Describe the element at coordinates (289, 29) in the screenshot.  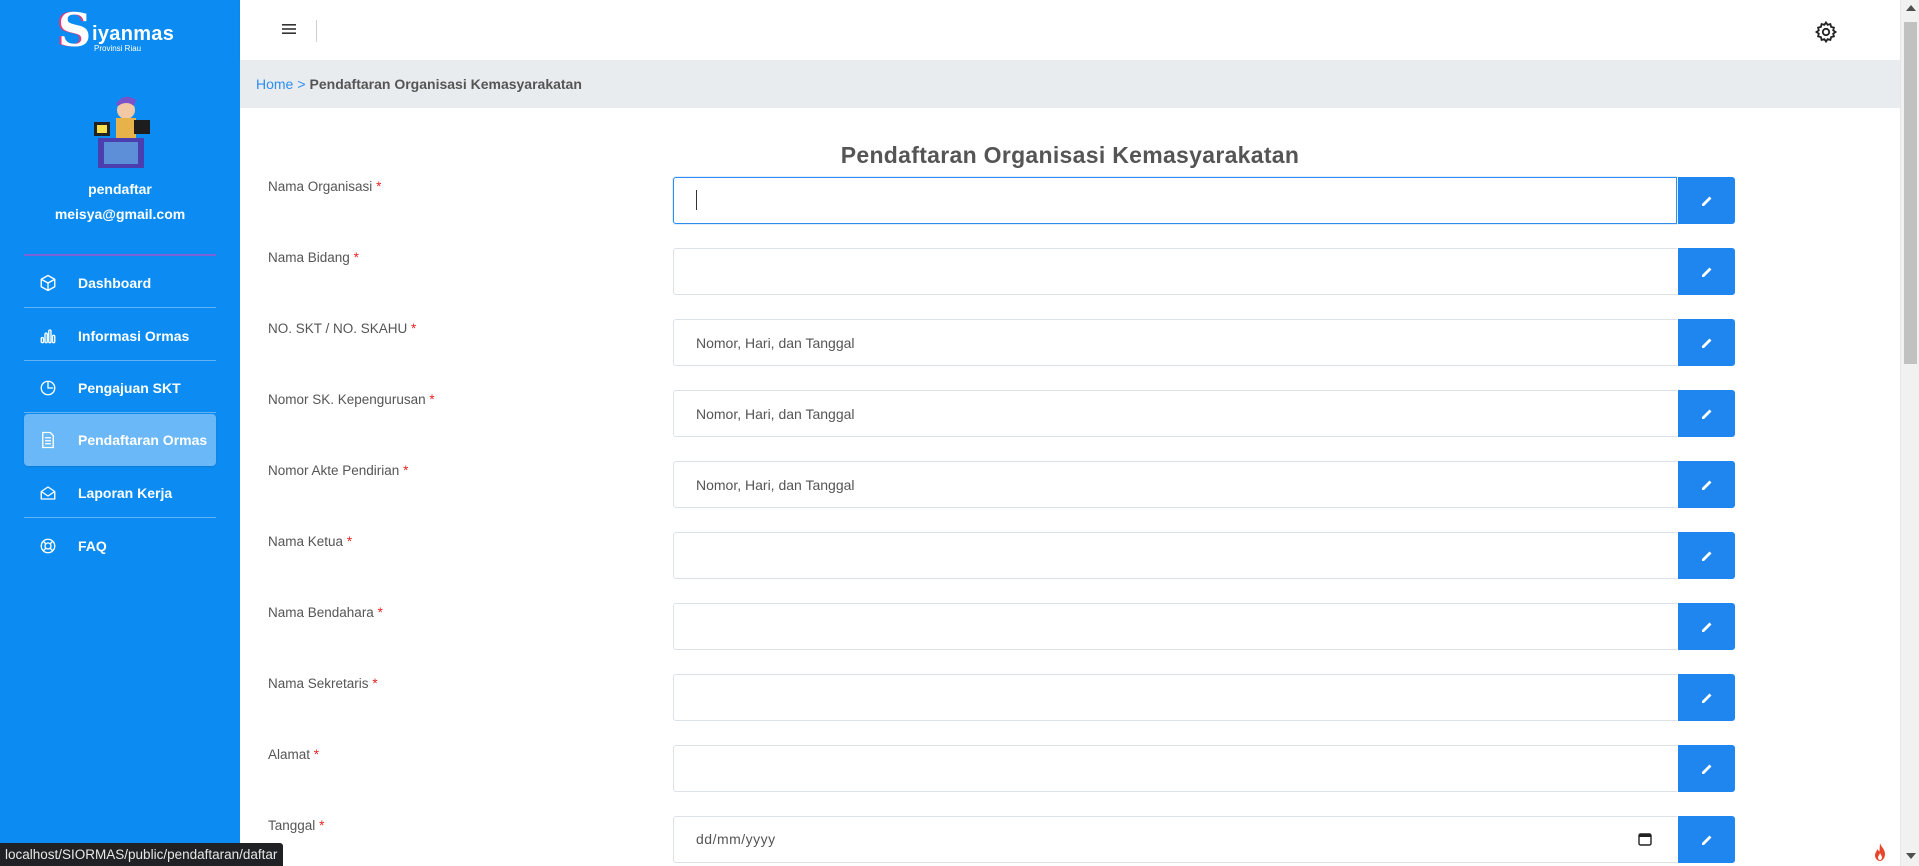
I see `hamburger-menu-icon` at that location.